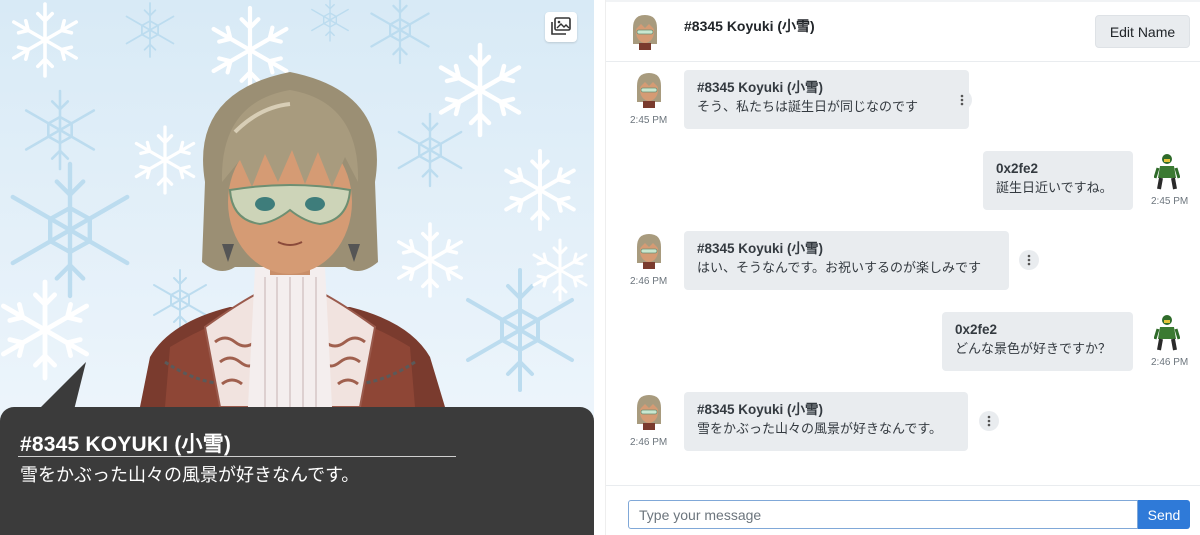 Image resolution: width=1200 pixels, height=535 pixels. Describe the element at coordinates (126, 444) in the screenshot. I see `speaker-name: #8345 KOYUKI (小雪)` at that location.